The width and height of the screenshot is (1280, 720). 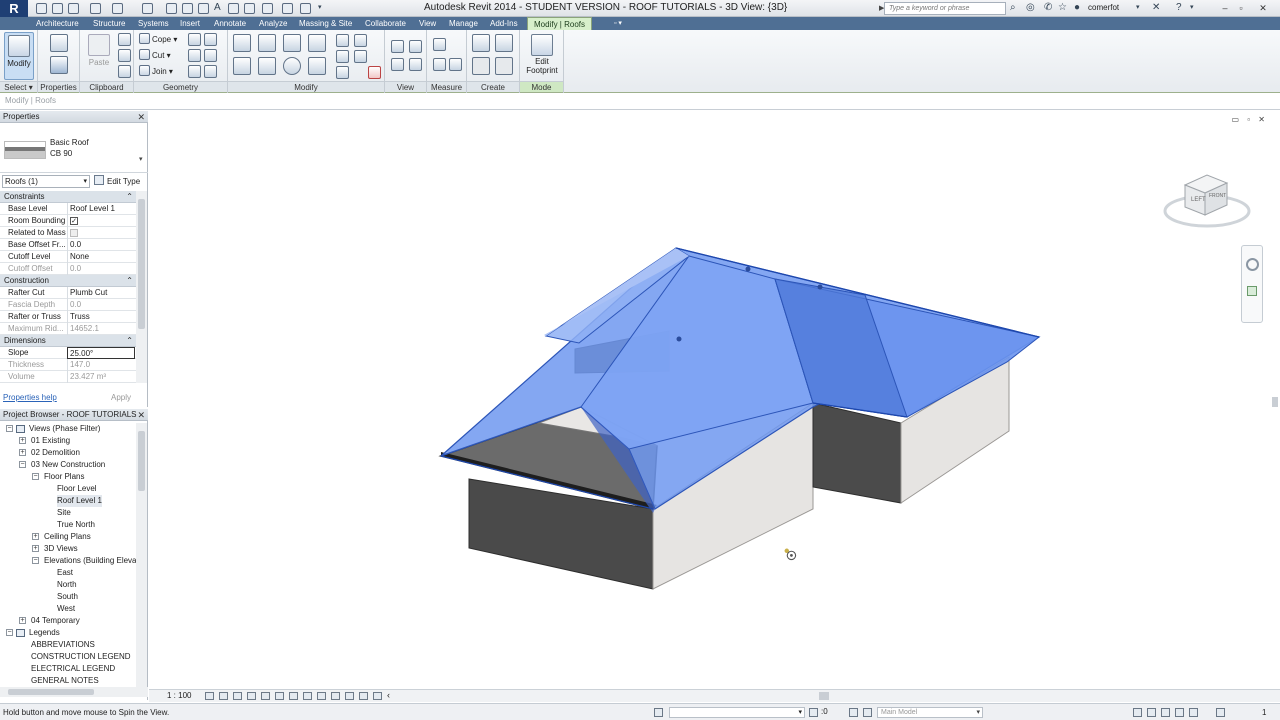 I want to click on undo-icon, so click(x=95, y=8).